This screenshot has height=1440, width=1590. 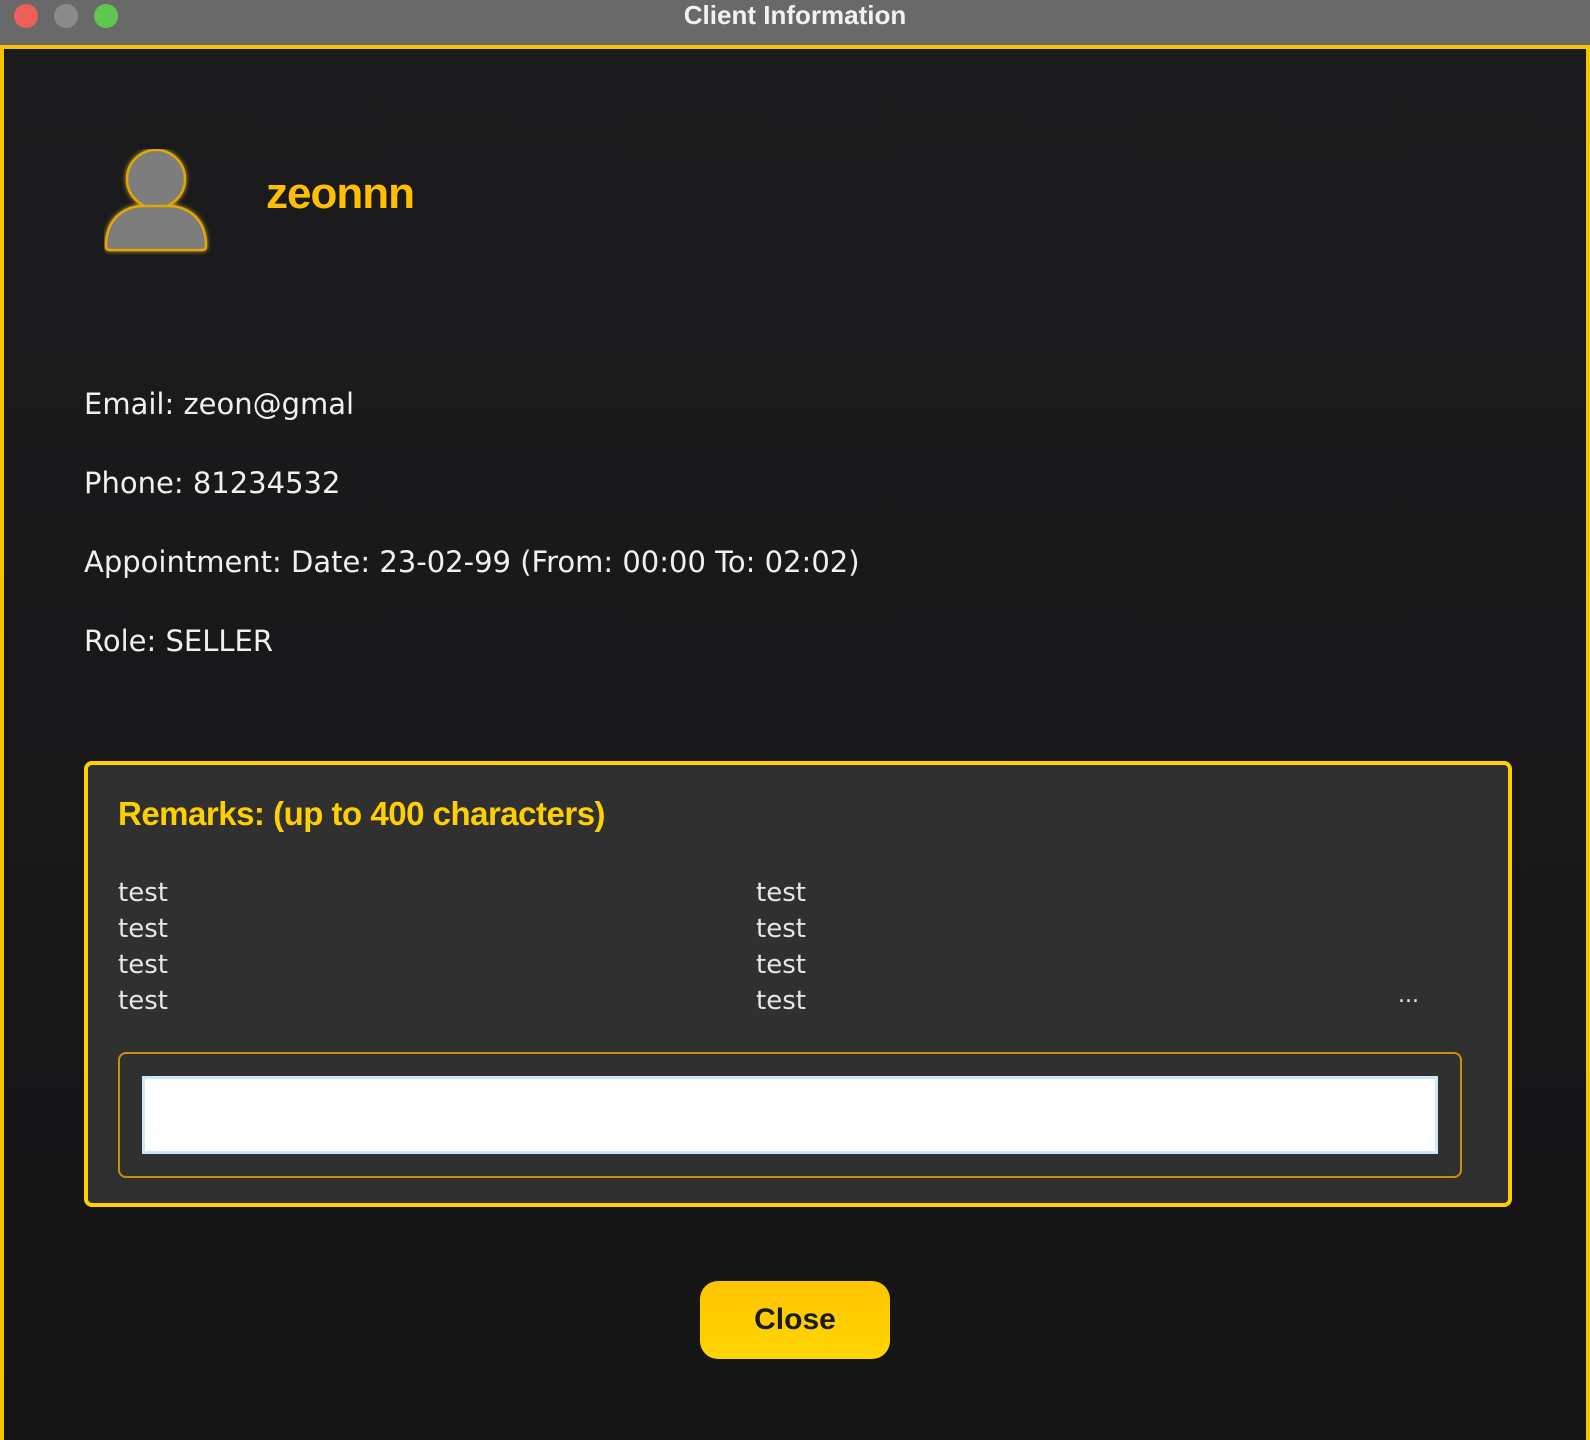 What do you see at coordinates (340, 193) in the screenshot?
I see `client-name: zeonnn` at bounding box center [340, 193].